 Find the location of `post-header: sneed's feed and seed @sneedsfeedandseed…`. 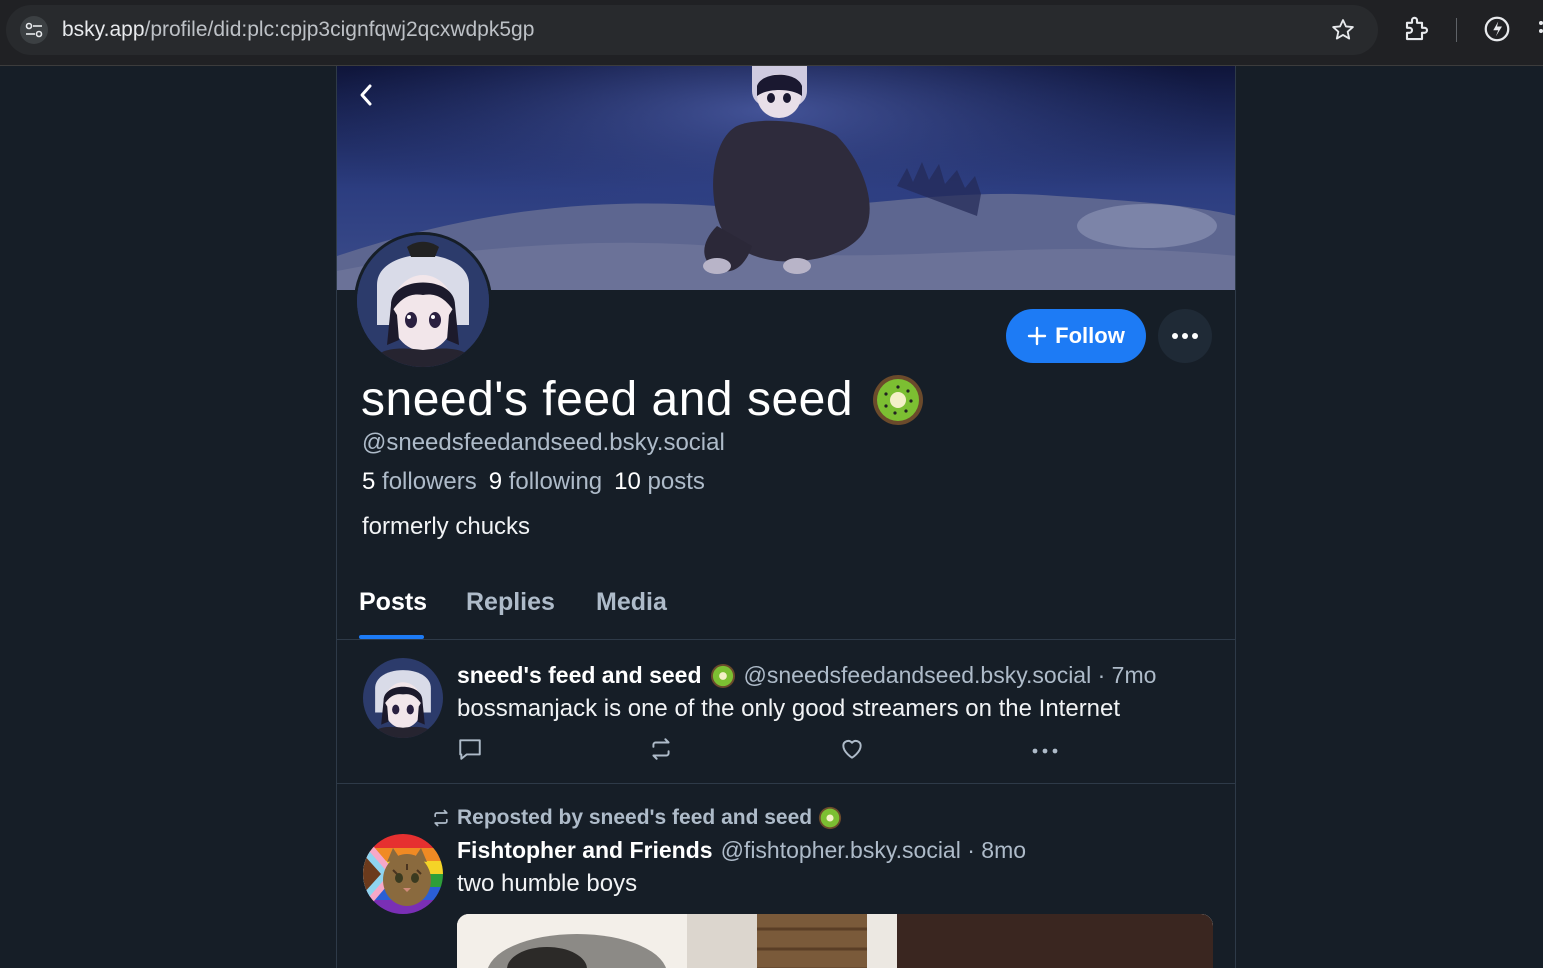

post-header: sneed's feed and seed @sneedsfeedandseed… is located at coordinates (806, 675).